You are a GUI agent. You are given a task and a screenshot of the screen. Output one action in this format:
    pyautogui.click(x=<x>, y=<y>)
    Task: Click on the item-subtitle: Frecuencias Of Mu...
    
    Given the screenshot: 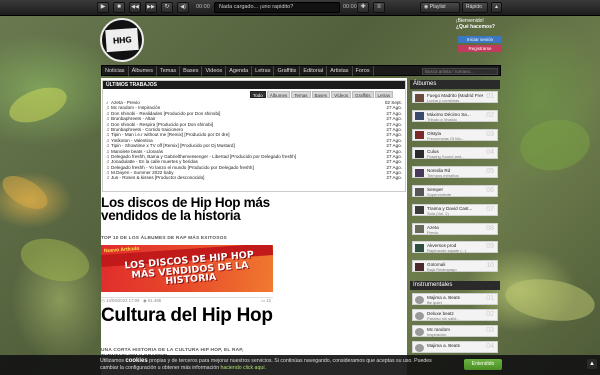 What is the action you would take?
    pyautogui.click(x=446, y=138)
    